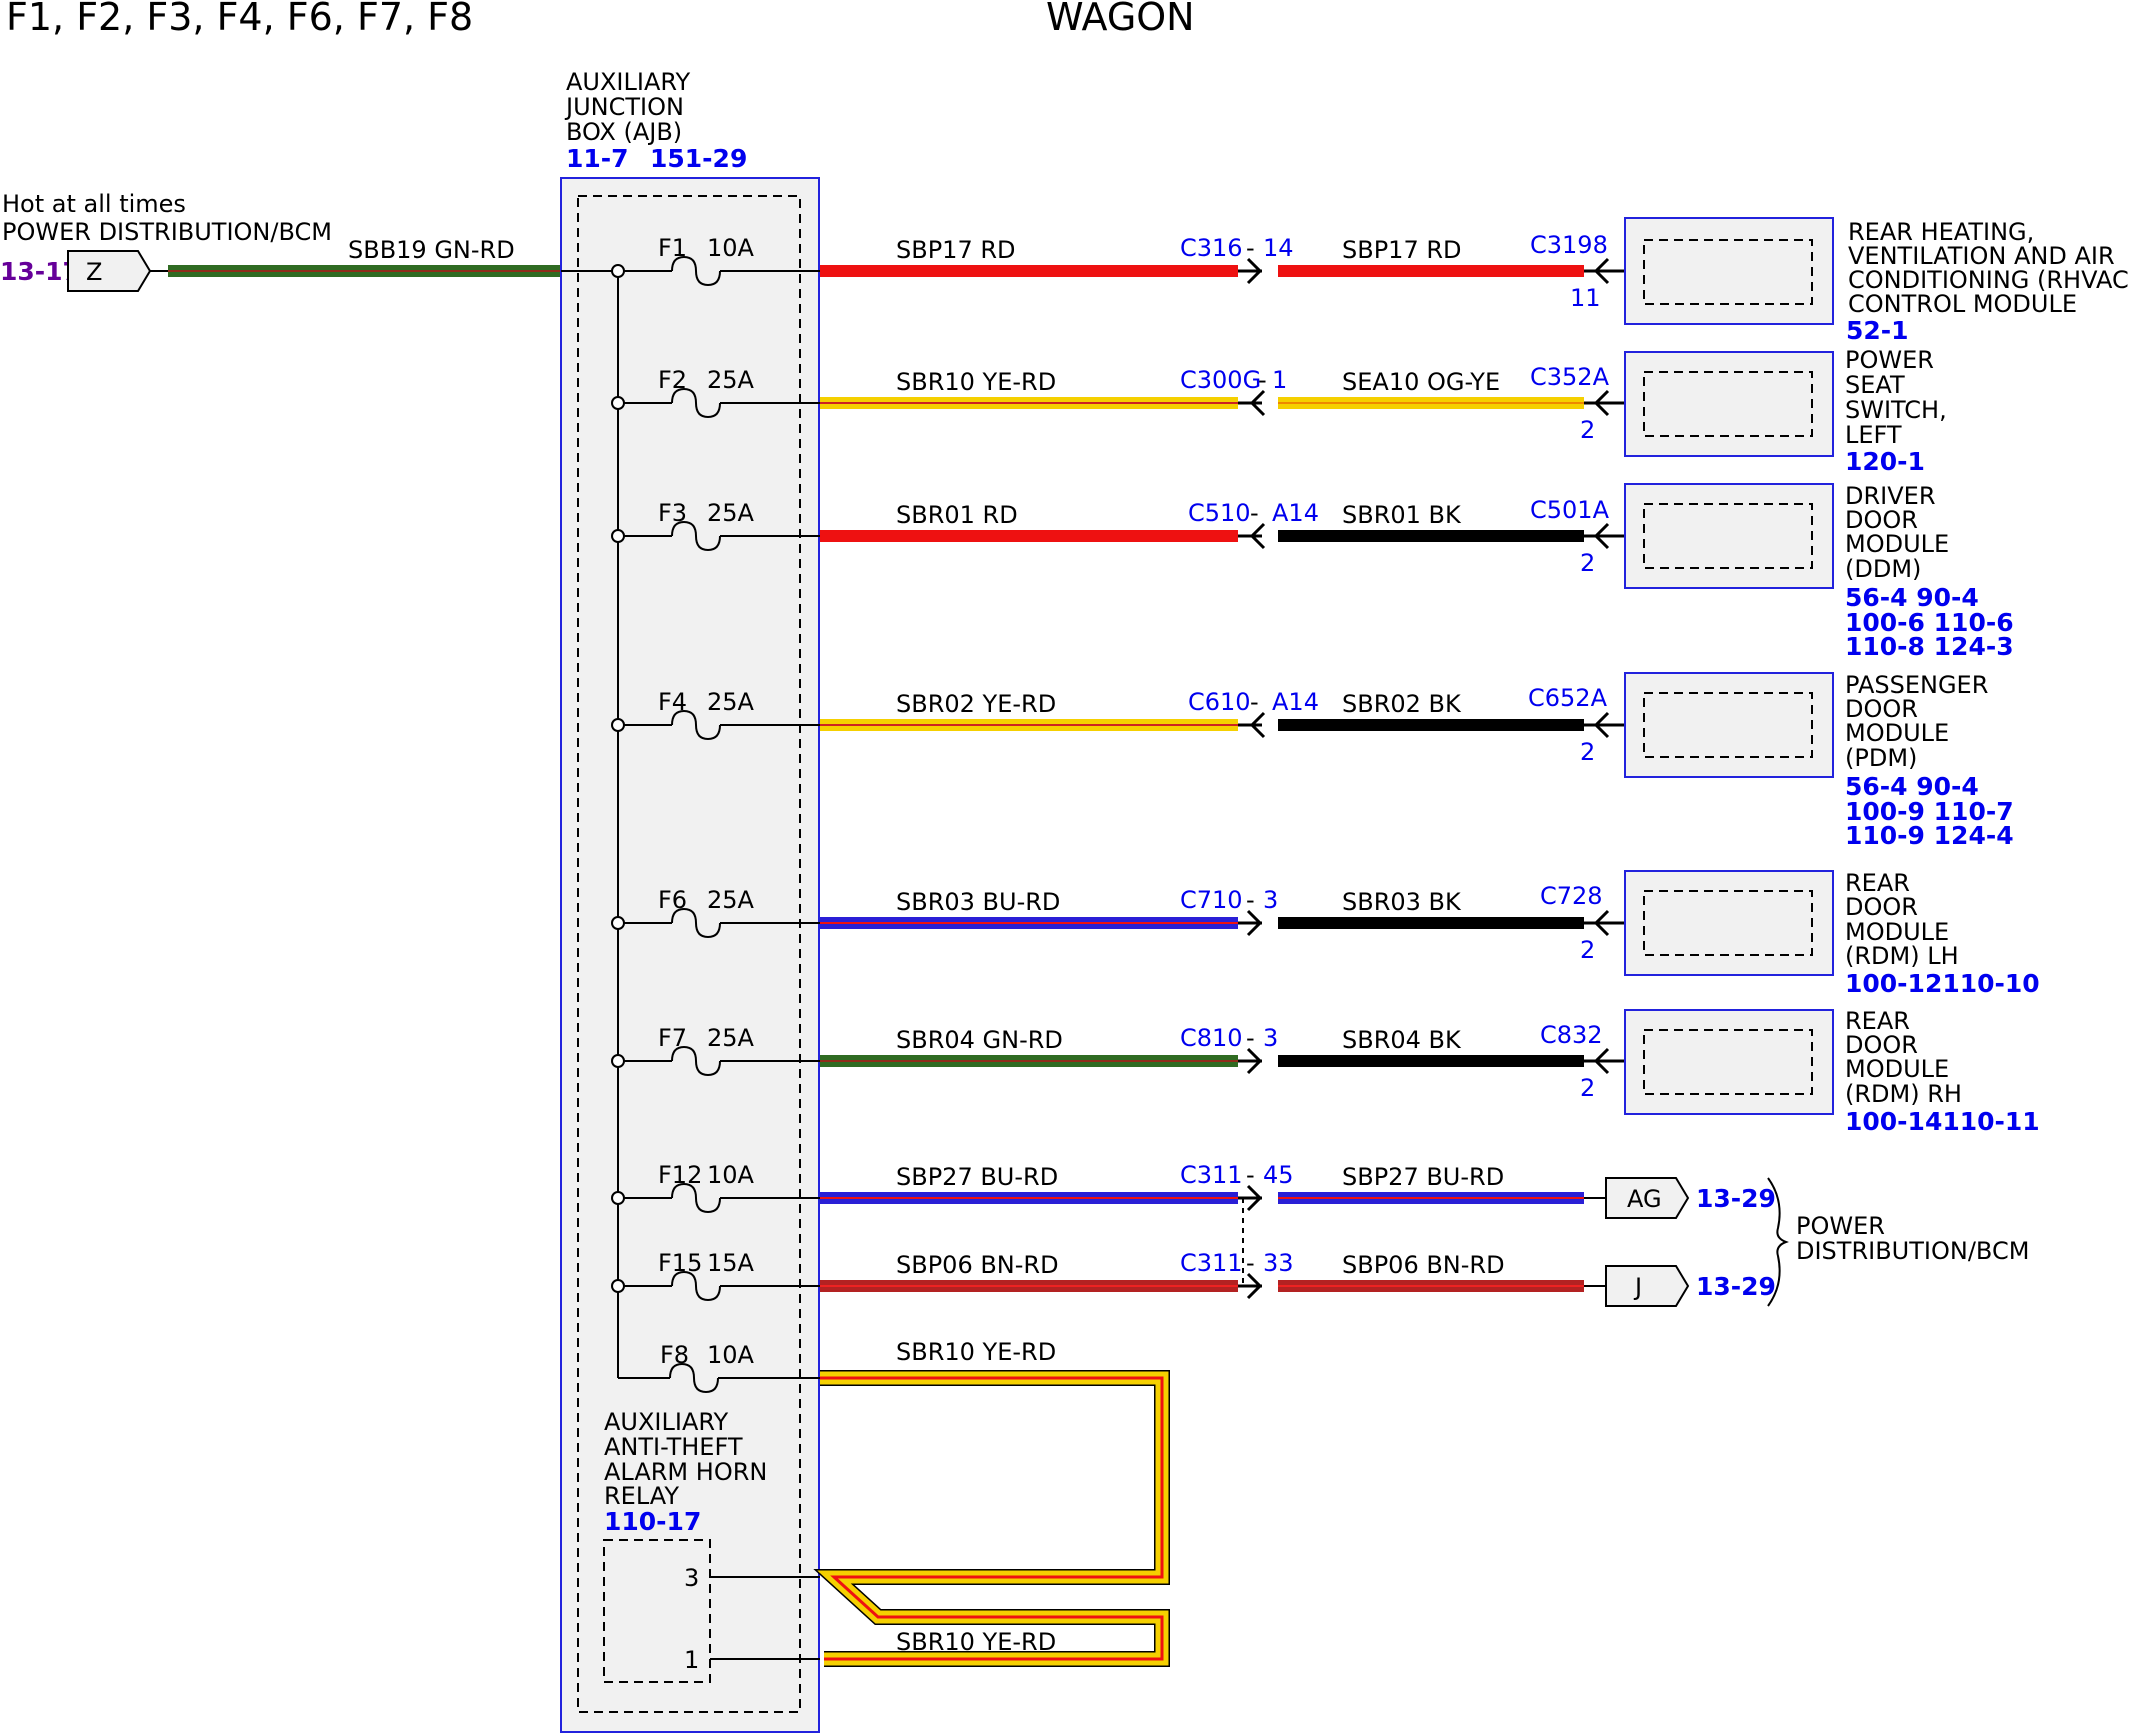 Image resolution: width=2130 pixels, height=1734 pixels. I want to click on module-ref: 52-1, so click(1877, 330).